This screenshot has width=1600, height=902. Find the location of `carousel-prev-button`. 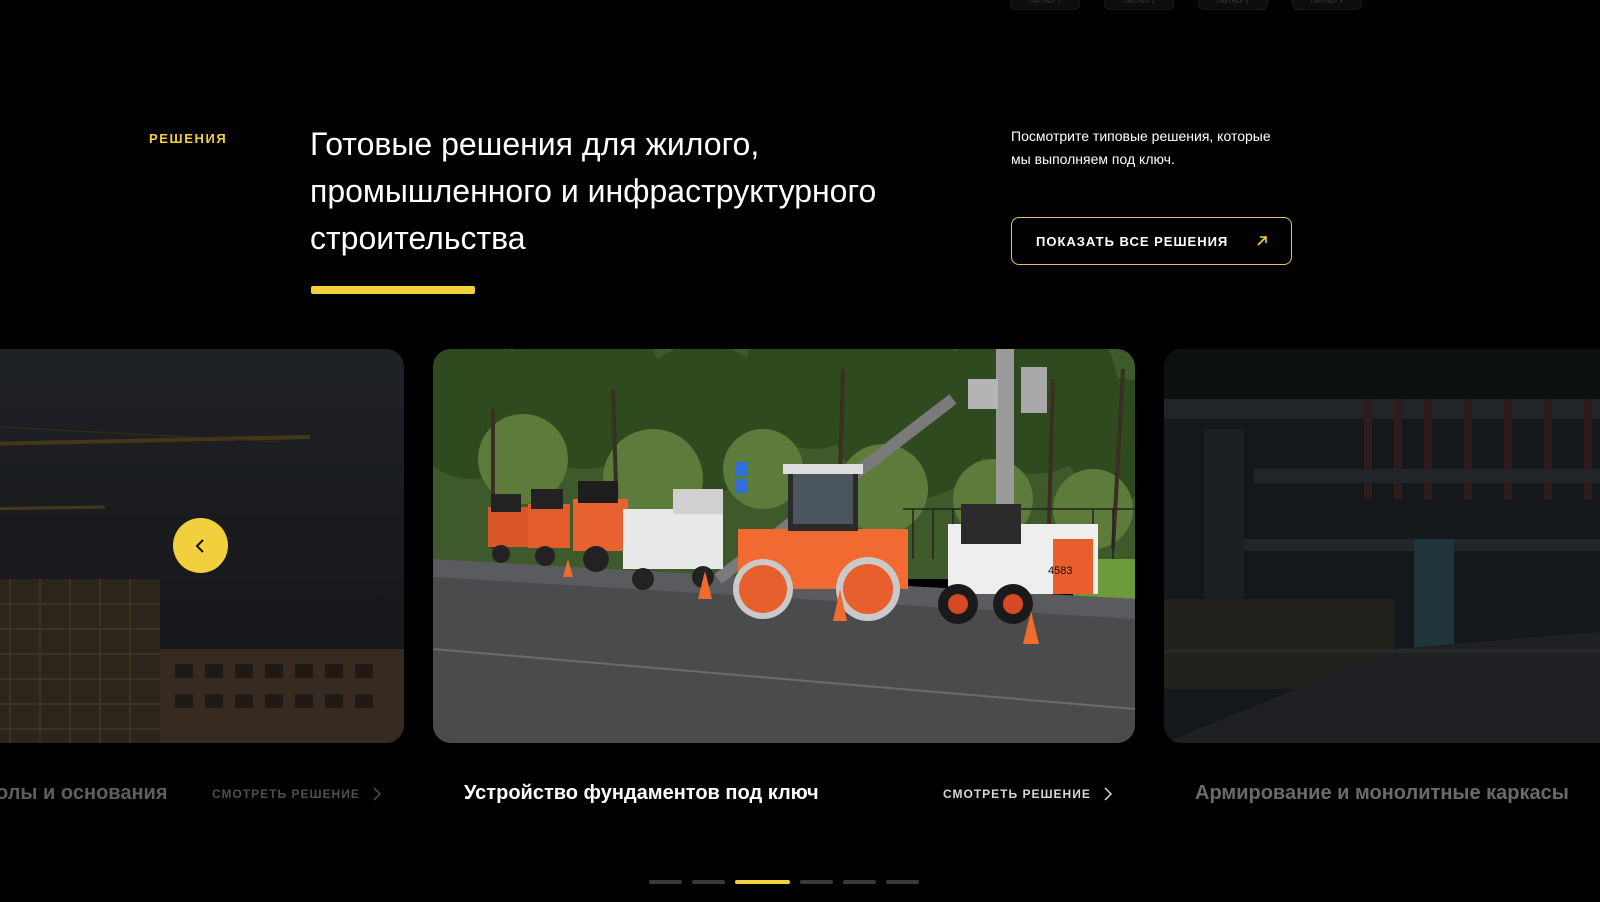

carousel-prev-button is located at coordinates (200, 545).